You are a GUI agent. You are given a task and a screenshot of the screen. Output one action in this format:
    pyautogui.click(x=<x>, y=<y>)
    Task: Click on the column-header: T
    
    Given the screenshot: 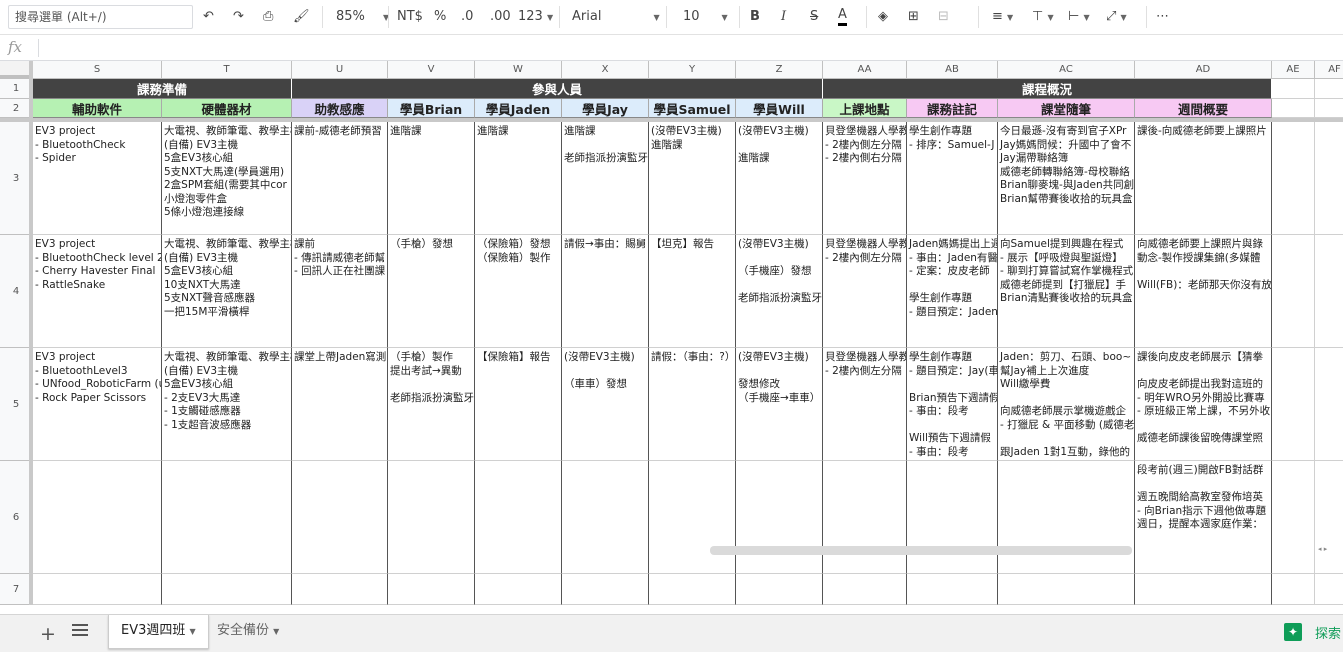 What is the action you would take?
    pyautogui.click(x=227, y=70)
    